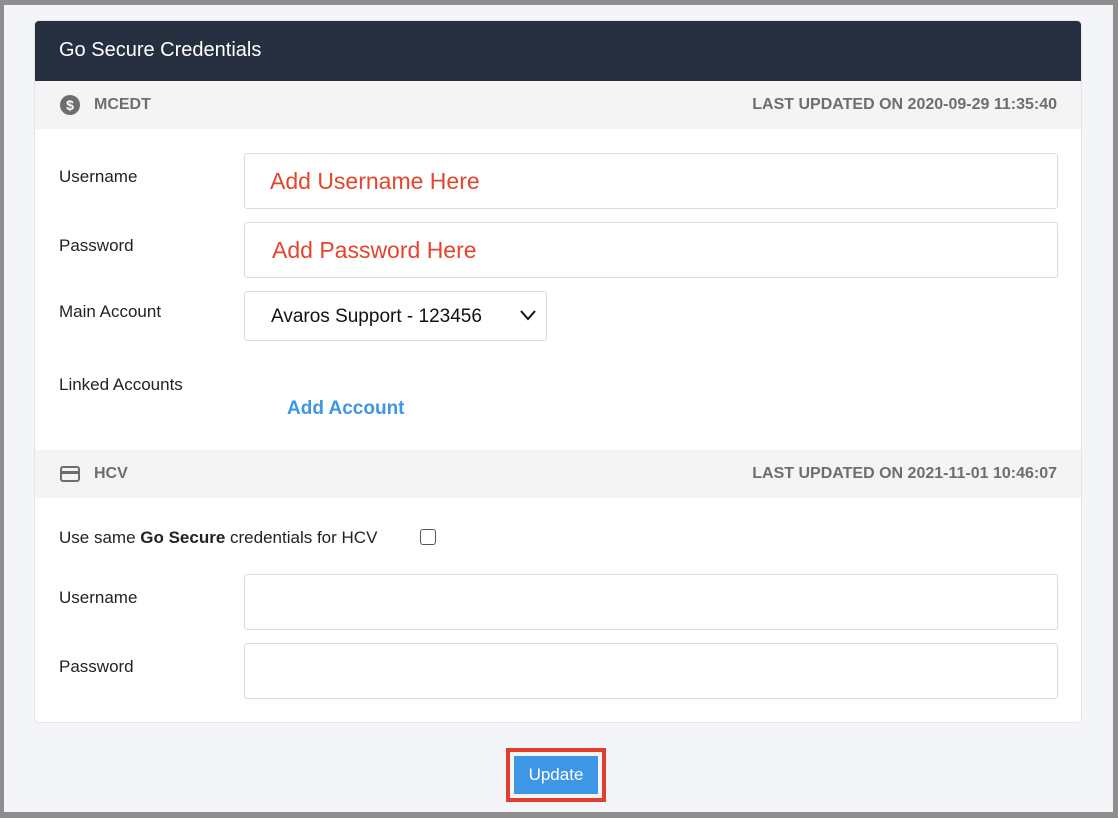 The height and width of the screenshot is (818, 1118). What do you see at coordinates (111, 473) in the screenshot?
I see `hcv-section-title: HCV` at bounding box center [111, 473].